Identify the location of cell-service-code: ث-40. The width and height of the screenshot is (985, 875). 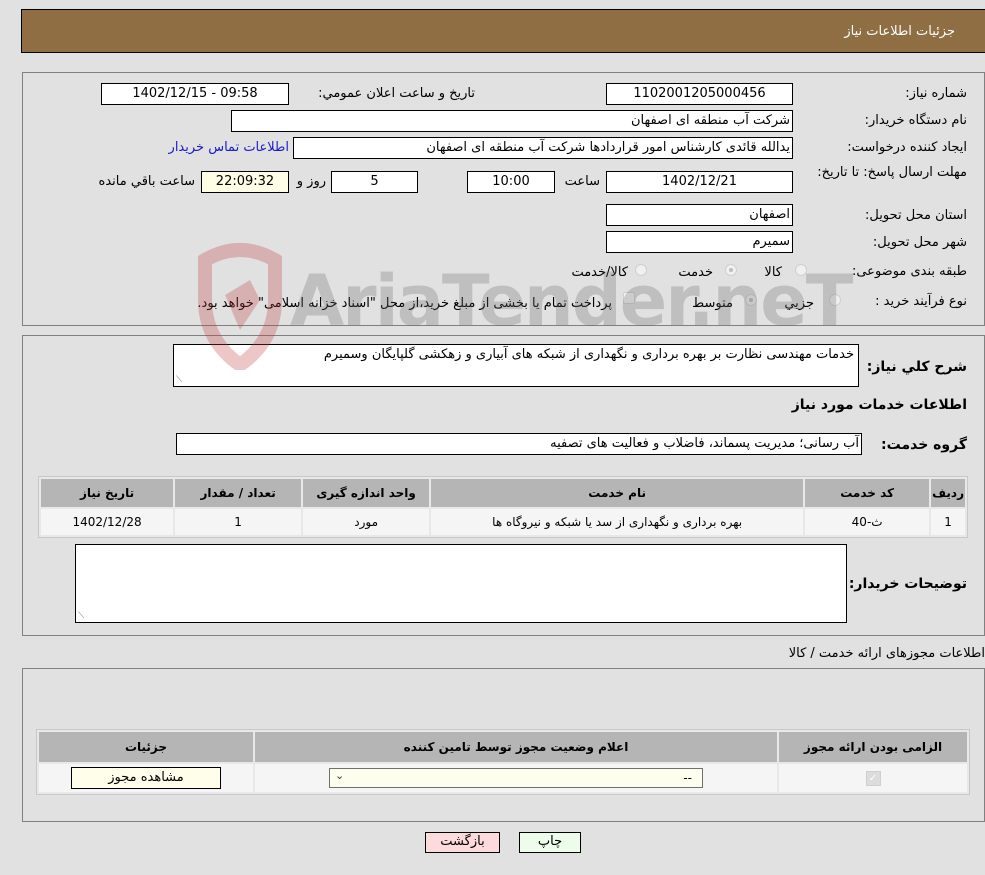
(867, 522).